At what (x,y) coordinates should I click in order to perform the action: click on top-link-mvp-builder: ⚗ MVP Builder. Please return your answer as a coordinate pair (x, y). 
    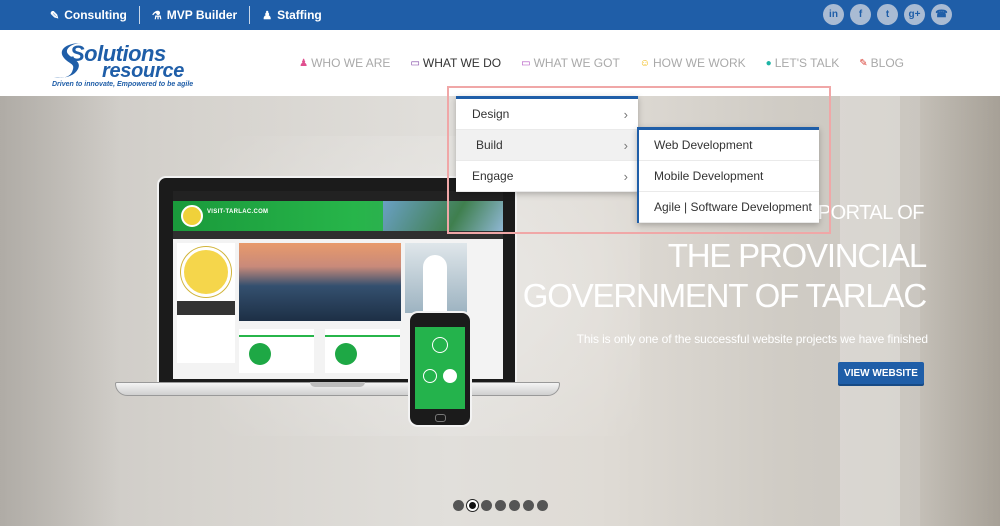
    Looking at the image, I should click on (194, 15).